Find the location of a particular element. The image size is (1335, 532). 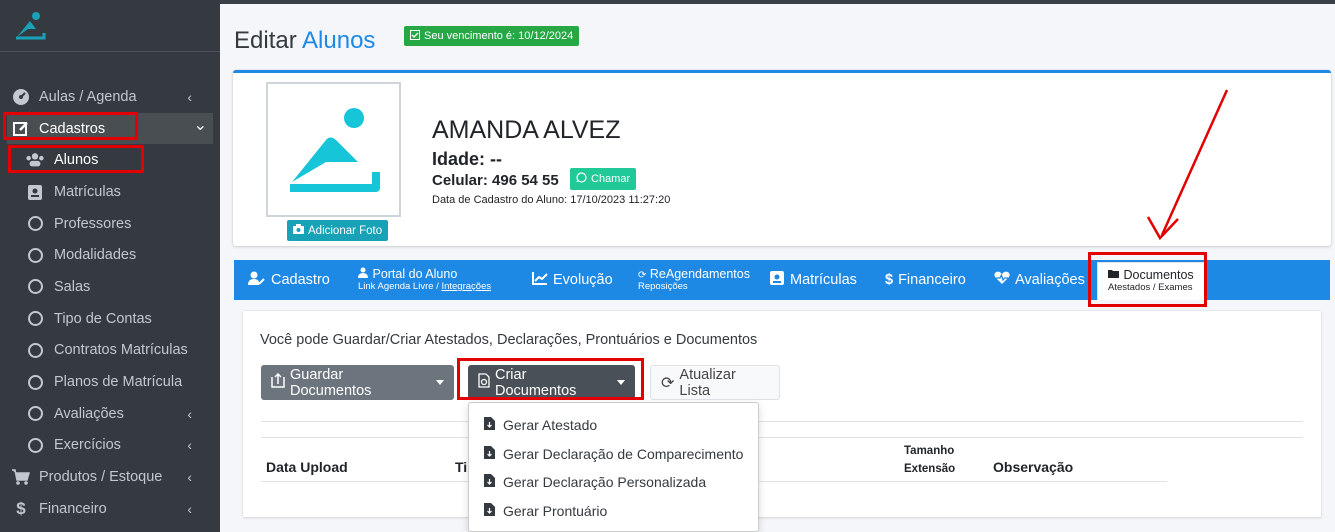

student-photo is located at coordinates (333, 149).